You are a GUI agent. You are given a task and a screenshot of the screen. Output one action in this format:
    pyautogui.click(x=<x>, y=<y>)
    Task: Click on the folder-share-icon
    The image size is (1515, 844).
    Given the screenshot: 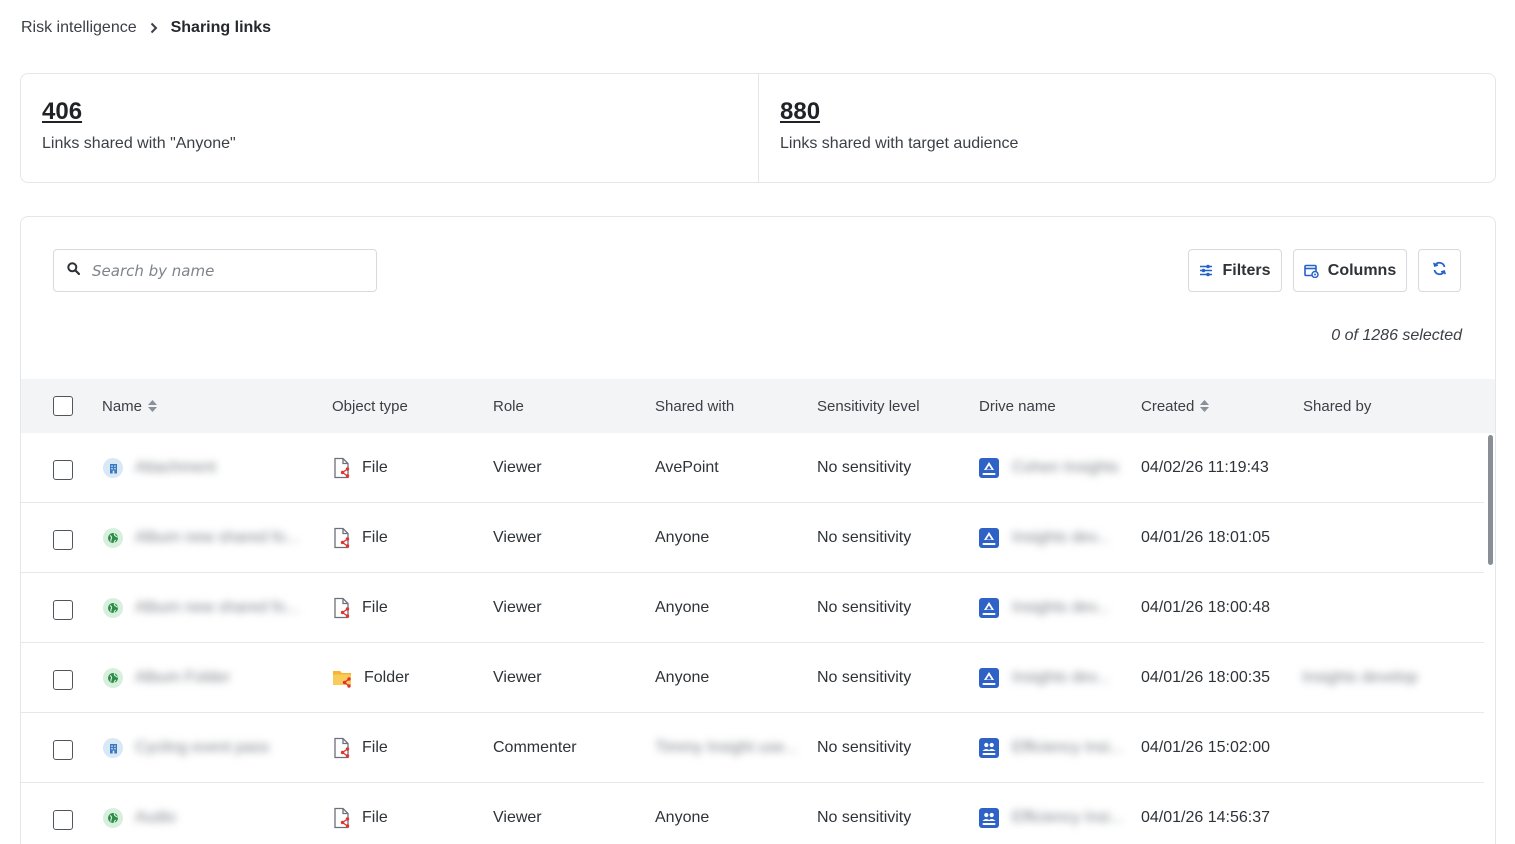 What is the action you would take?
    pyautogui.click(x=343, y=678)
    